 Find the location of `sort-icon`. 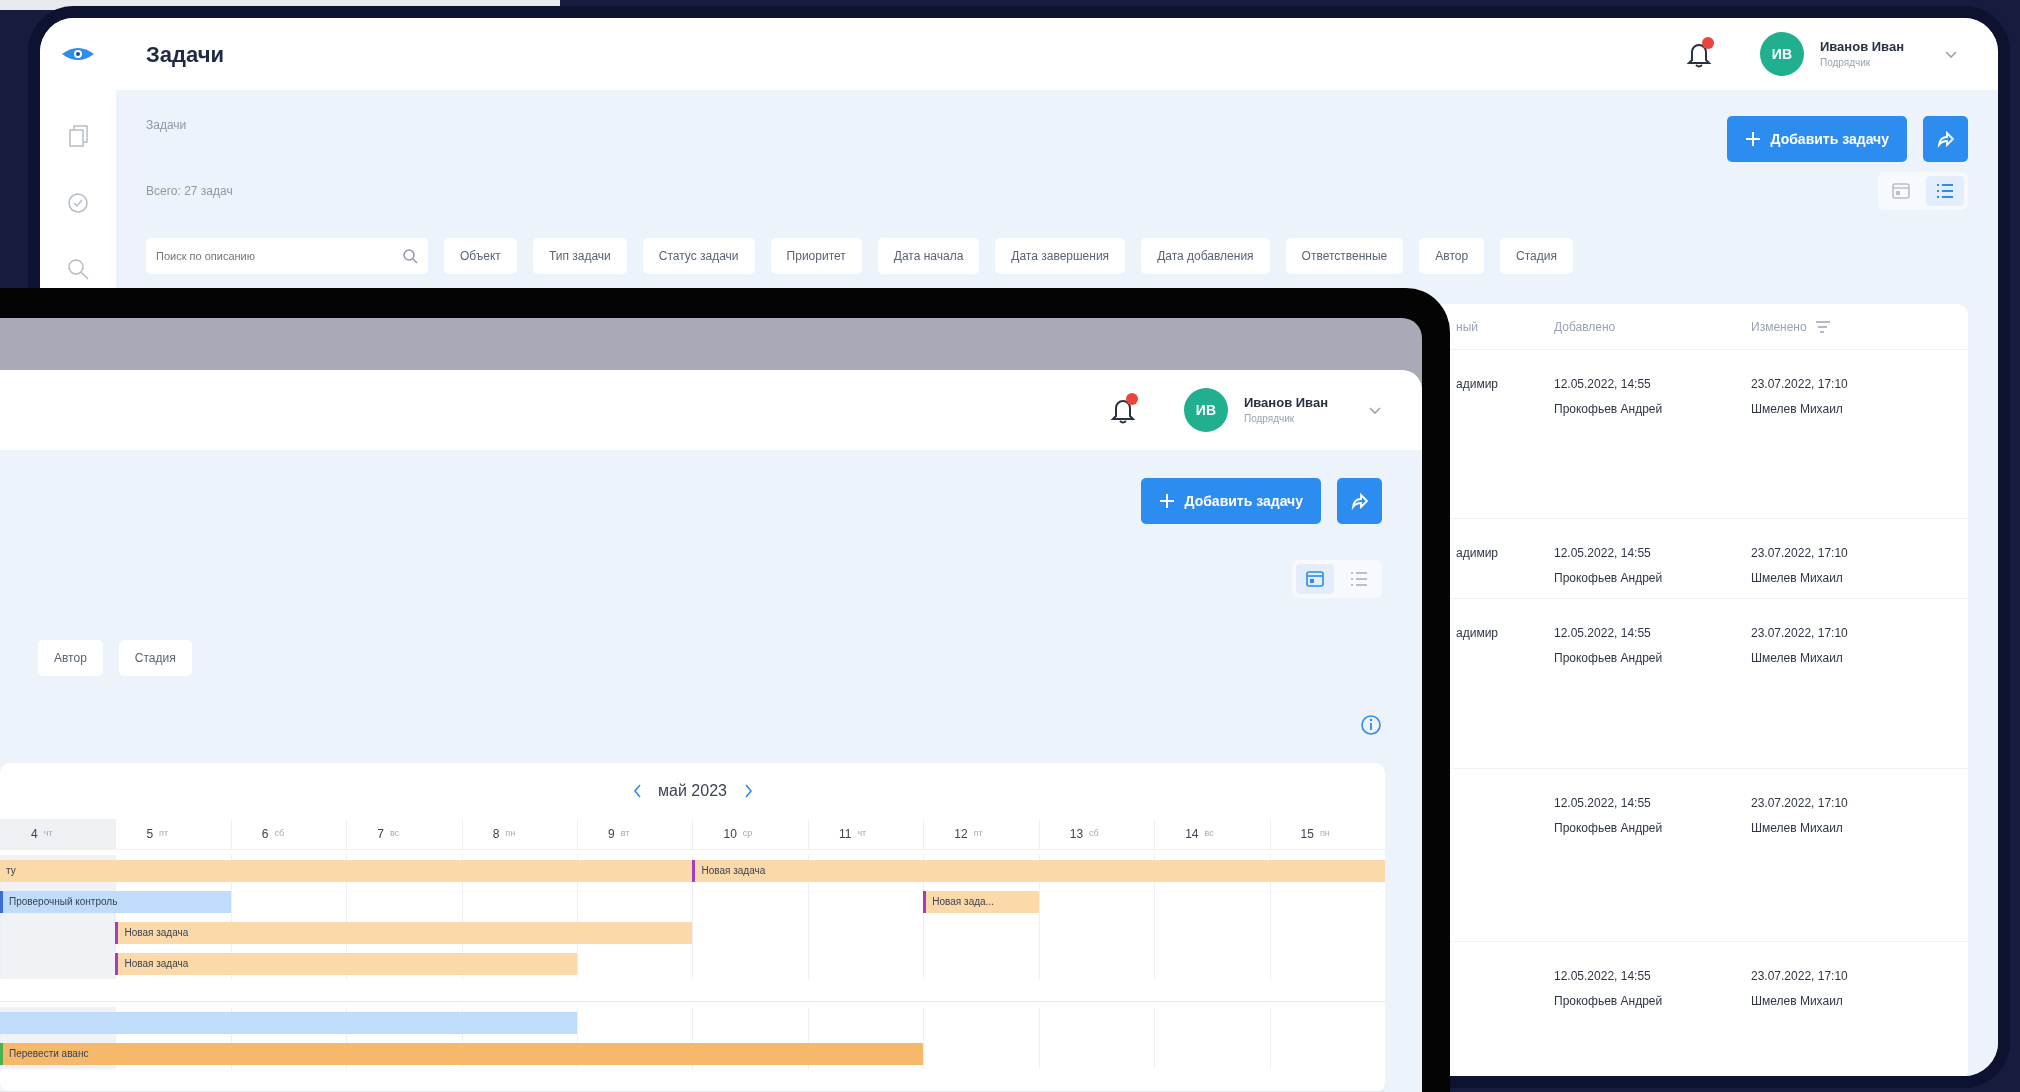

sort-icon is located at coordinates (1822, 326).